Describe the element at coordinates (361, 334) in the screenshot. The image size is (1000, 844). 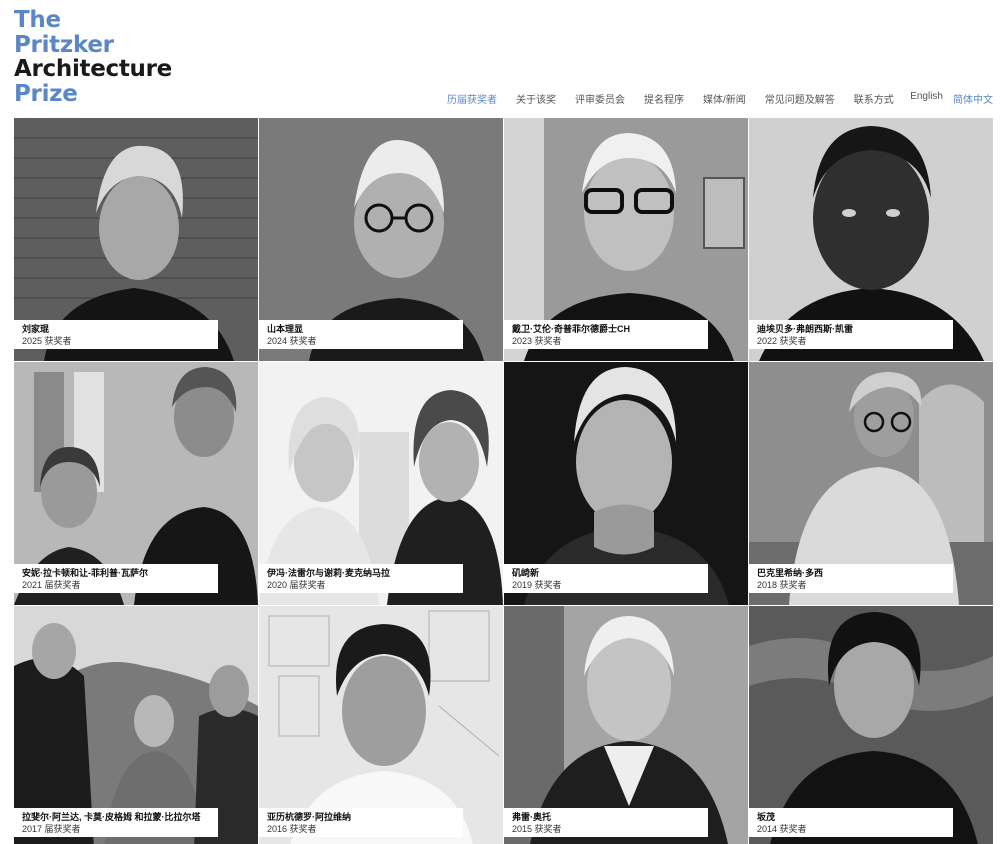
I see `laureate-caption: 山本理显 2024 获奖者` at that location.